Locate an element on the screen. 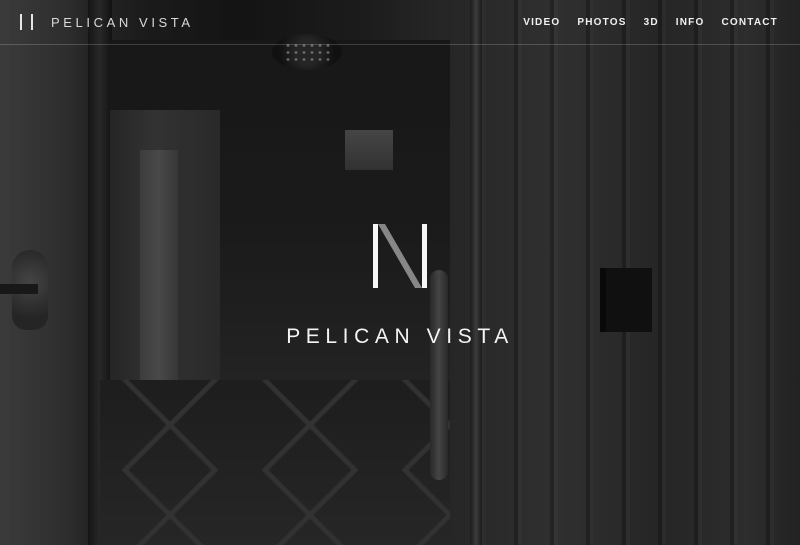  brand-home-link: PELICAN VISTA is located at coordinates (107, 22).